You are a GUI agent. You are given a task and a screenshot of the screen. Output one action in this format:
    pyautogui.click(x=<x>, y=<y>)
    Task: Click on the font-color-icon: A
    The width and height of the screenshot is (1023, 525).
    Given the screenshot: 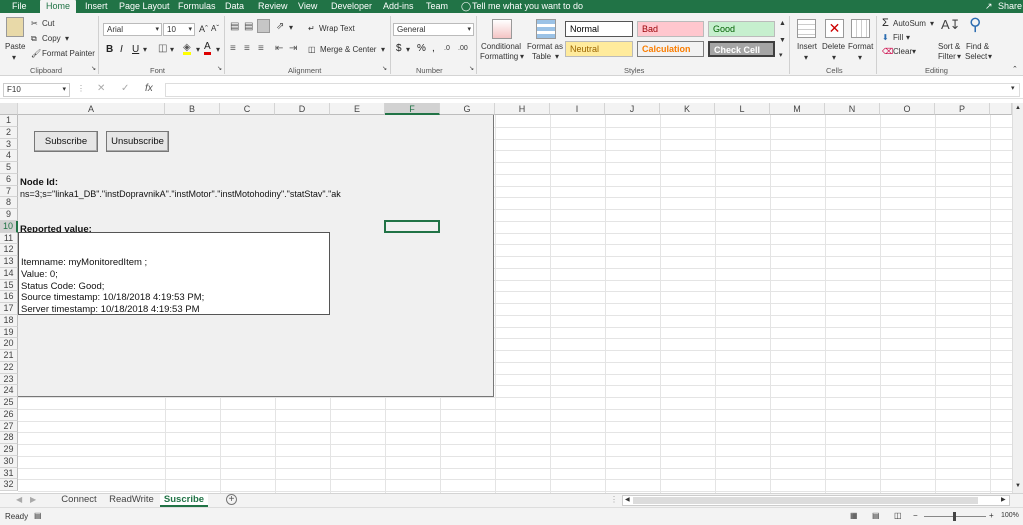 What is the action you would take?
    pyautogui.click(x=207, y=48)
    